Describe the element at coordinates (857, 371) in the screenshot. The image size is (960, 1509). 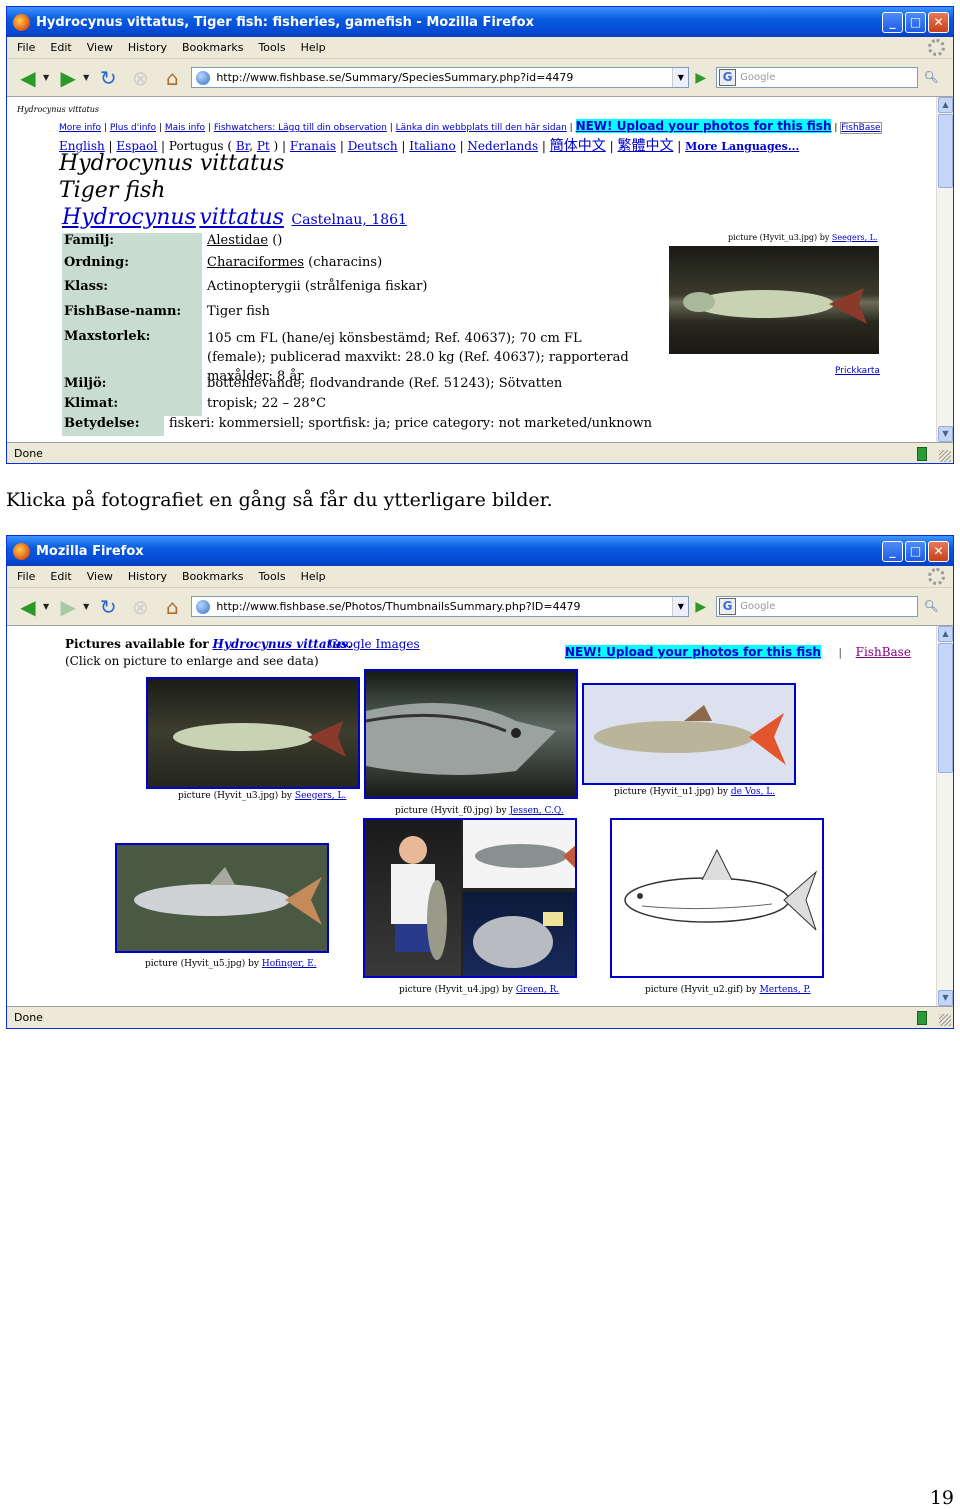
I see `occurrence-map-link: Prickkarta` at that location.